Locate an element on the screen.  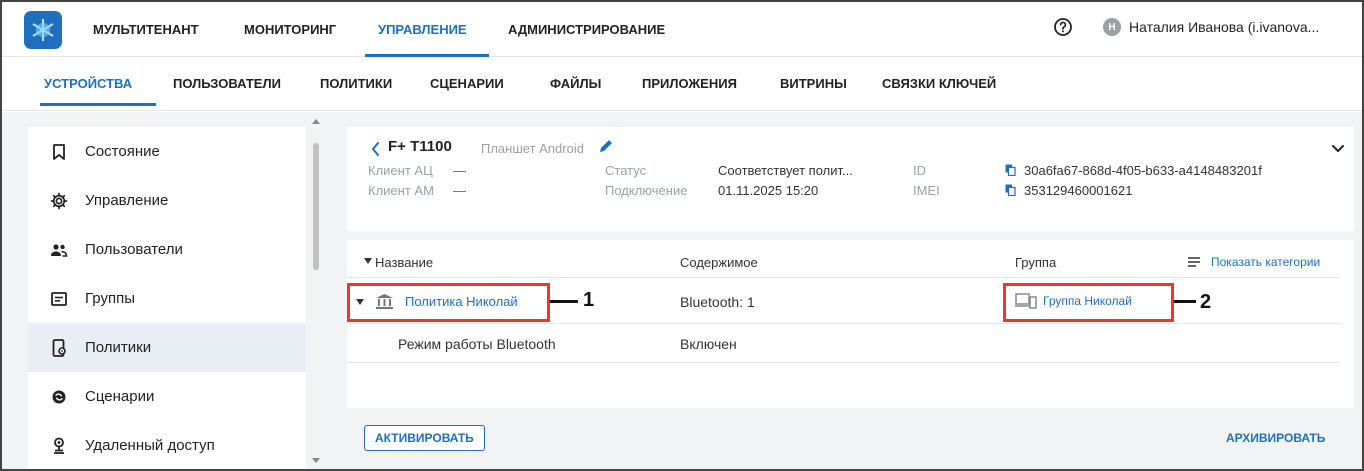
users-icon is located at coordinates (59, 250).